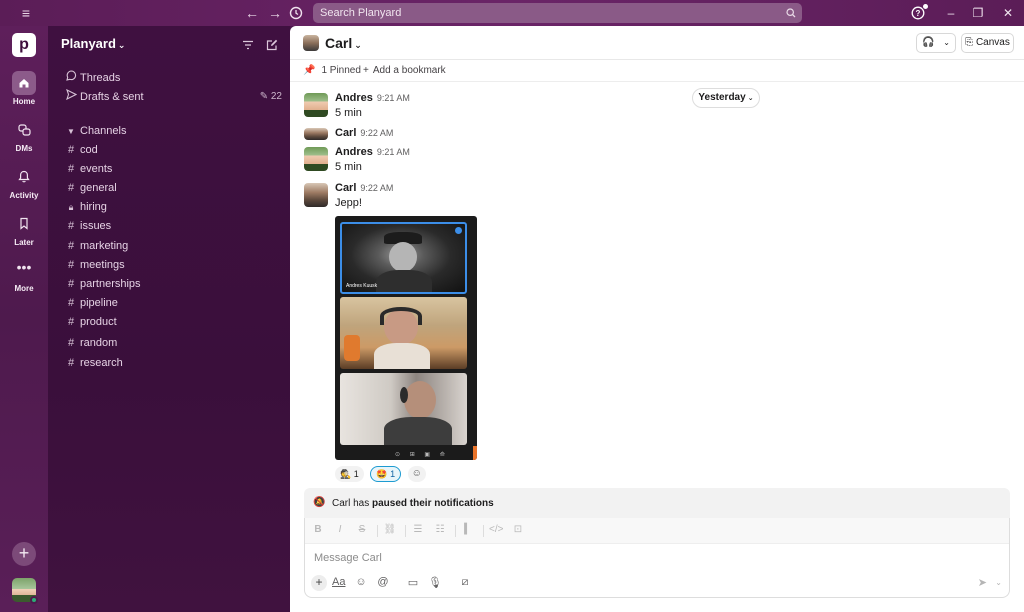  Describe the element at coordinates (112, 97) in the screenshot. I see `drafts-label: Drafts & sent` at that location.